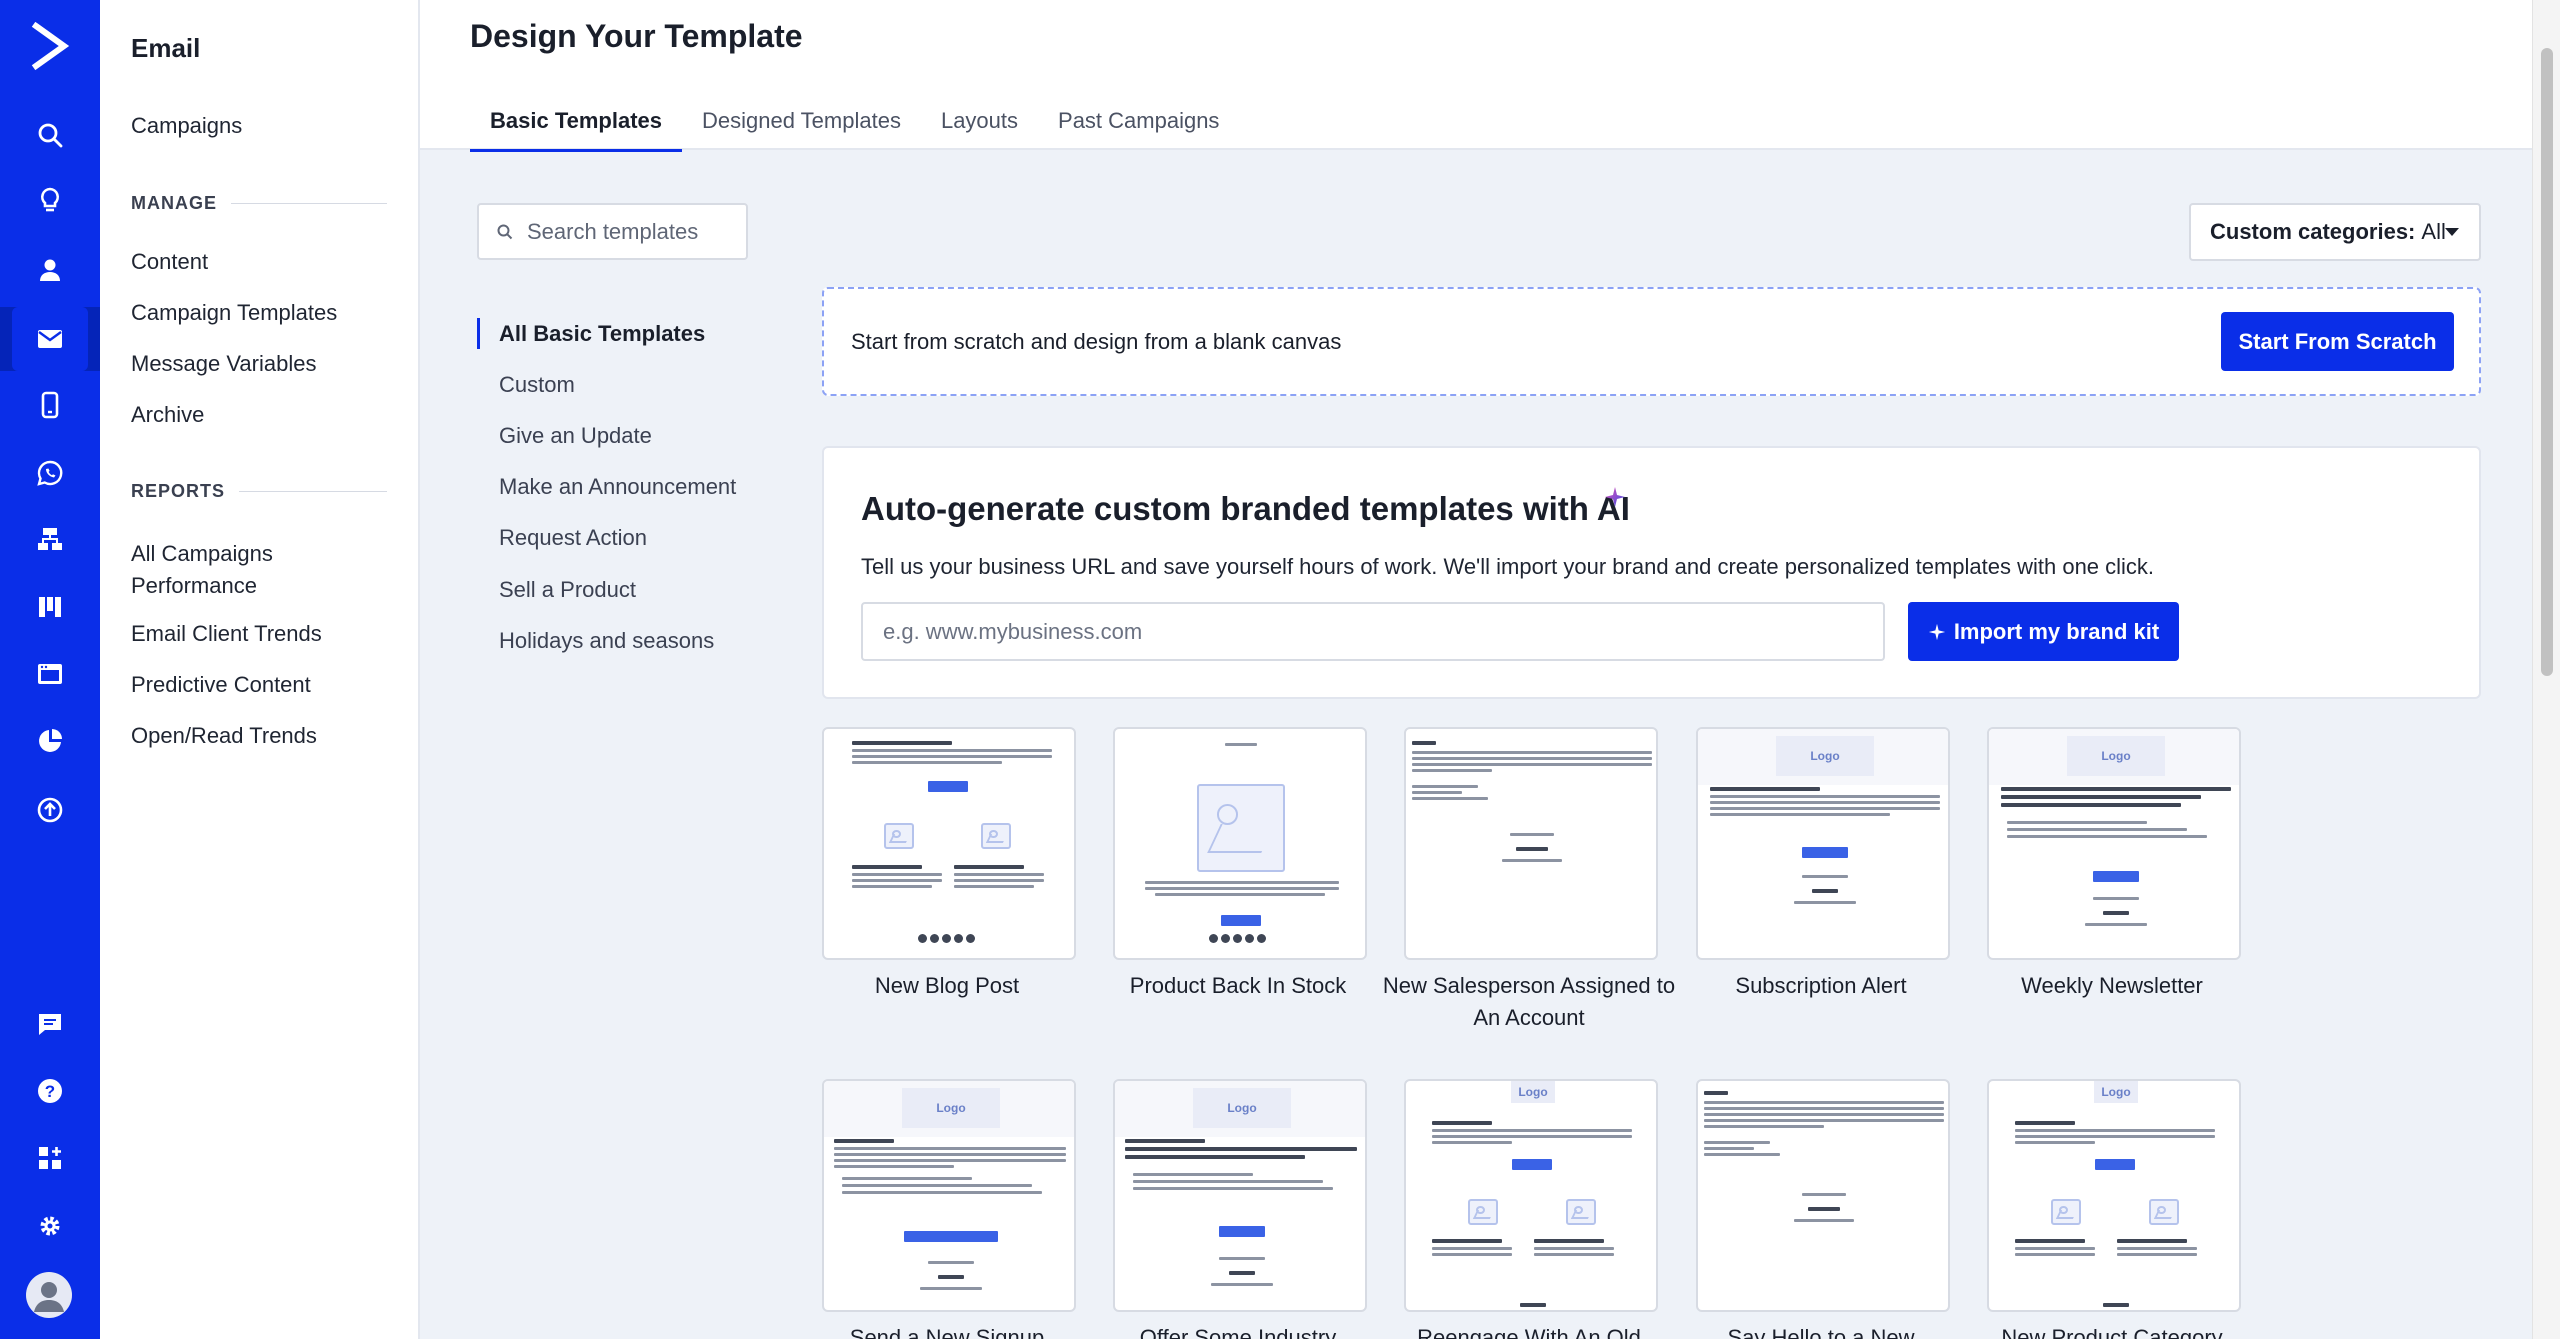  I want to click on template-card-reengage-with-an-old: Logo, so click(1531, 1195).